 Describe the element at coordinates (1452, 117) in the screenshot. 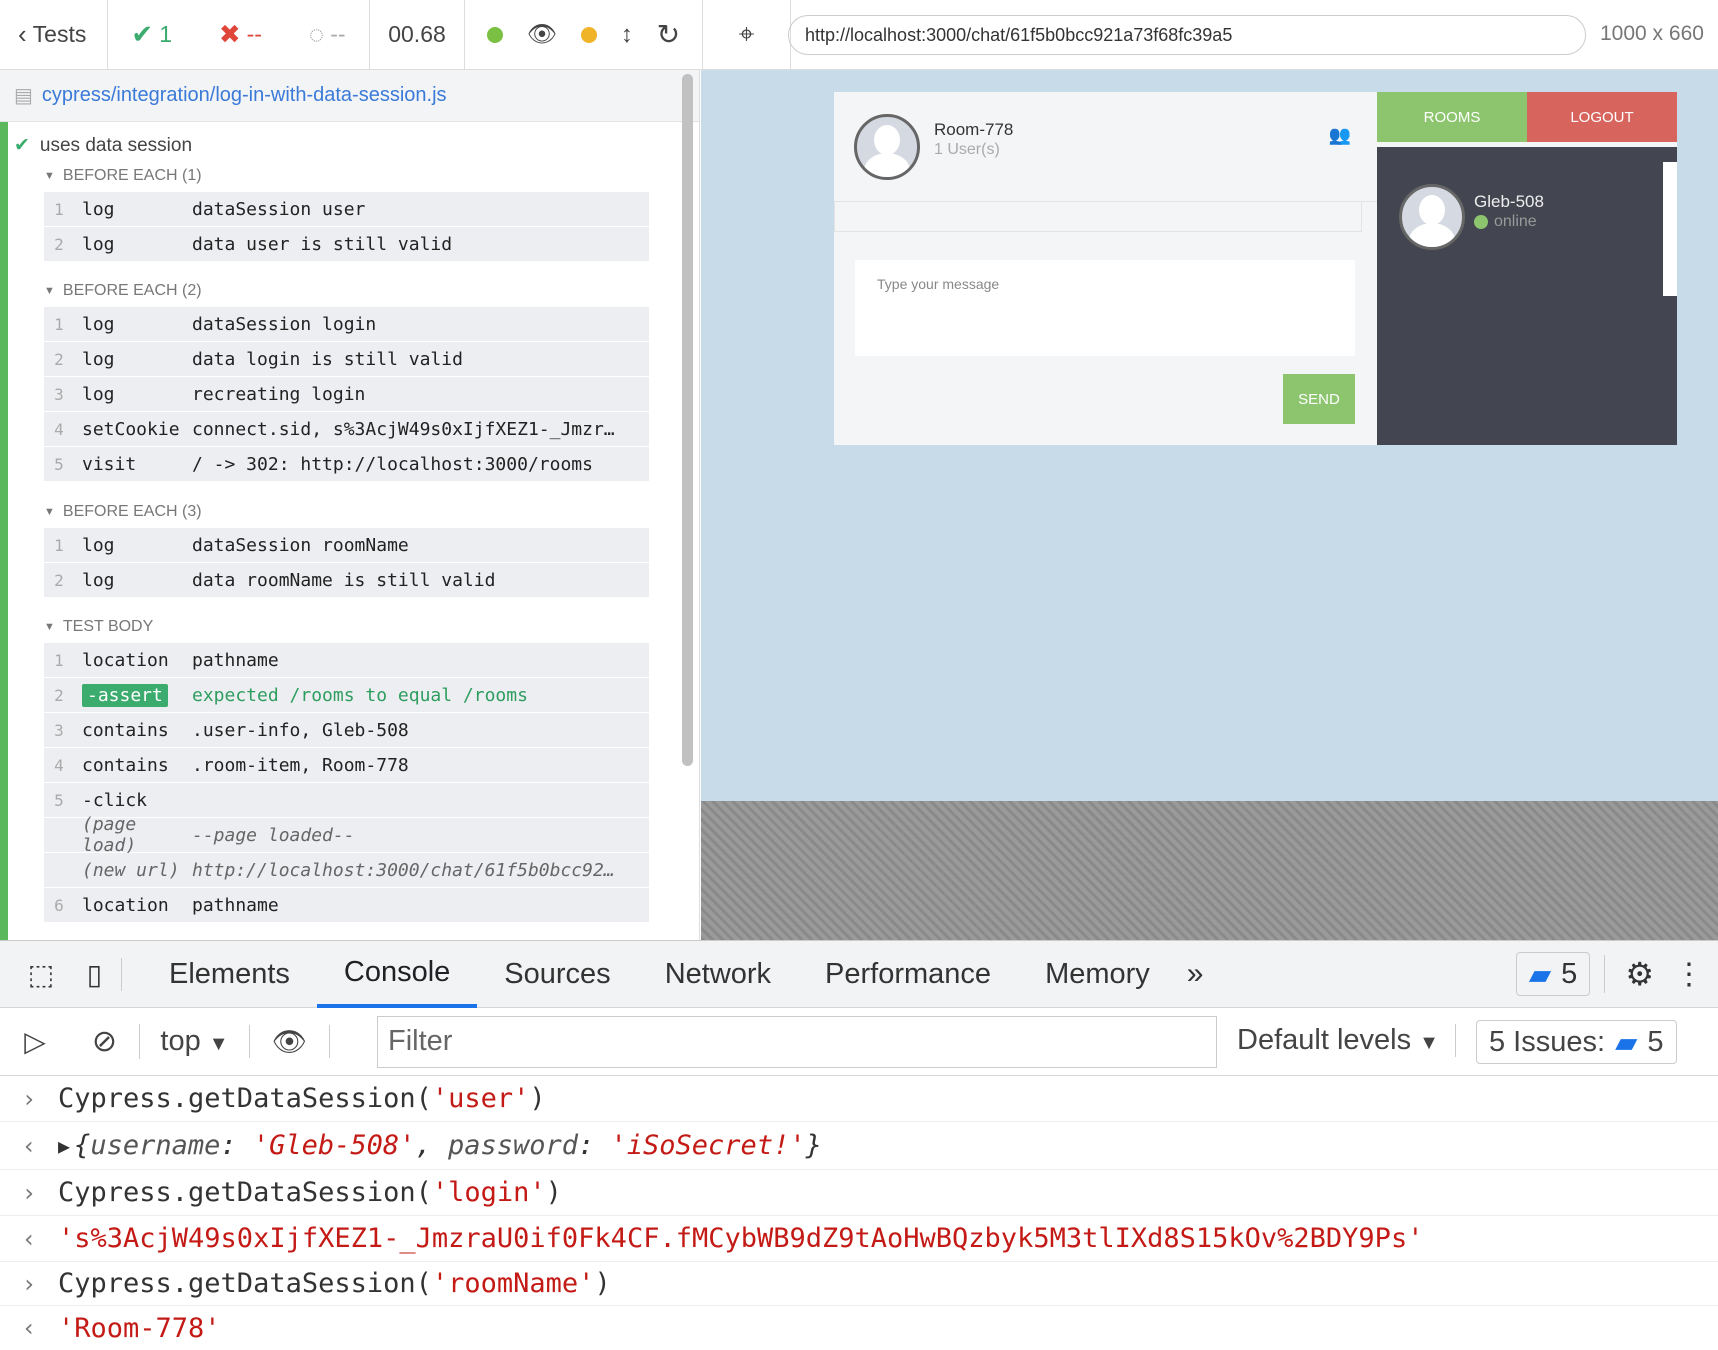

I see `rooms-button: ROOMS` at that location.